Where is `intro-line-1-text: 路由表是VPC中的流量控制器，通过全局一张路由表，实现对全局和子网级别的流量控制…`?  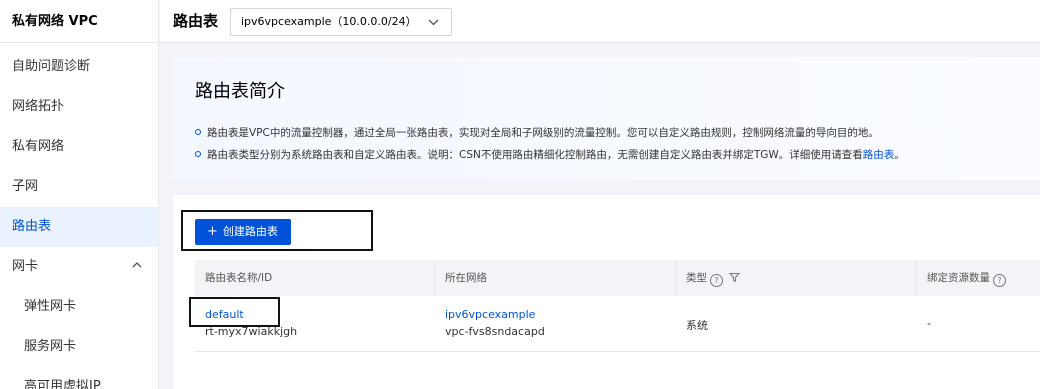 intro-line-1-text: 路由表是VPC中的流量控制器，通过全局一张路由表，实现对全局和子网级别的流量控制… is located at coordinates (543, 133).